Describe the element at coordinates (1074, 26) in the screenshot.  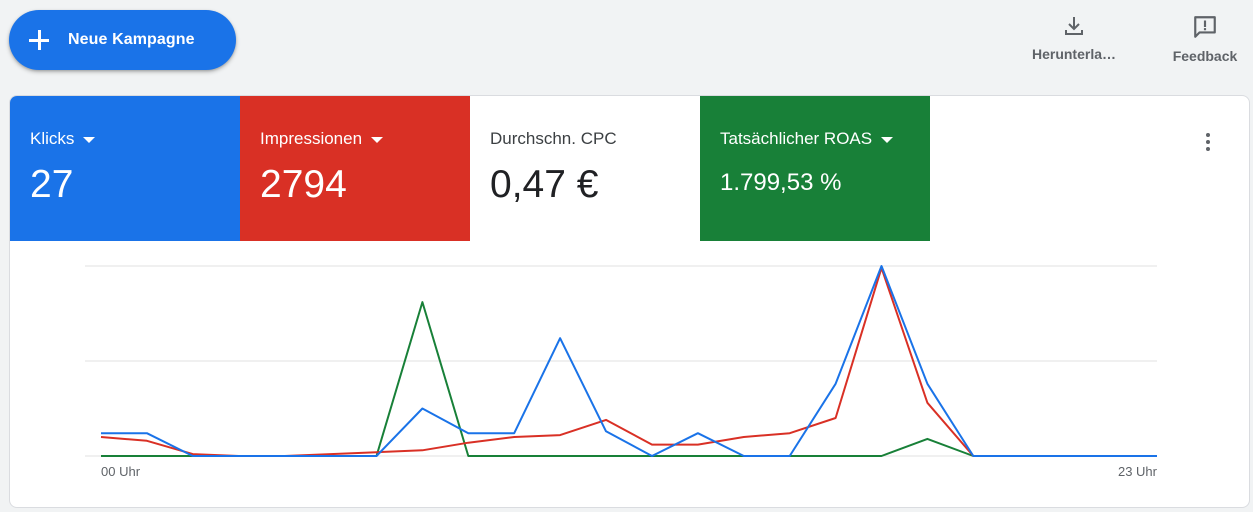
I see `download-icon` at that location.